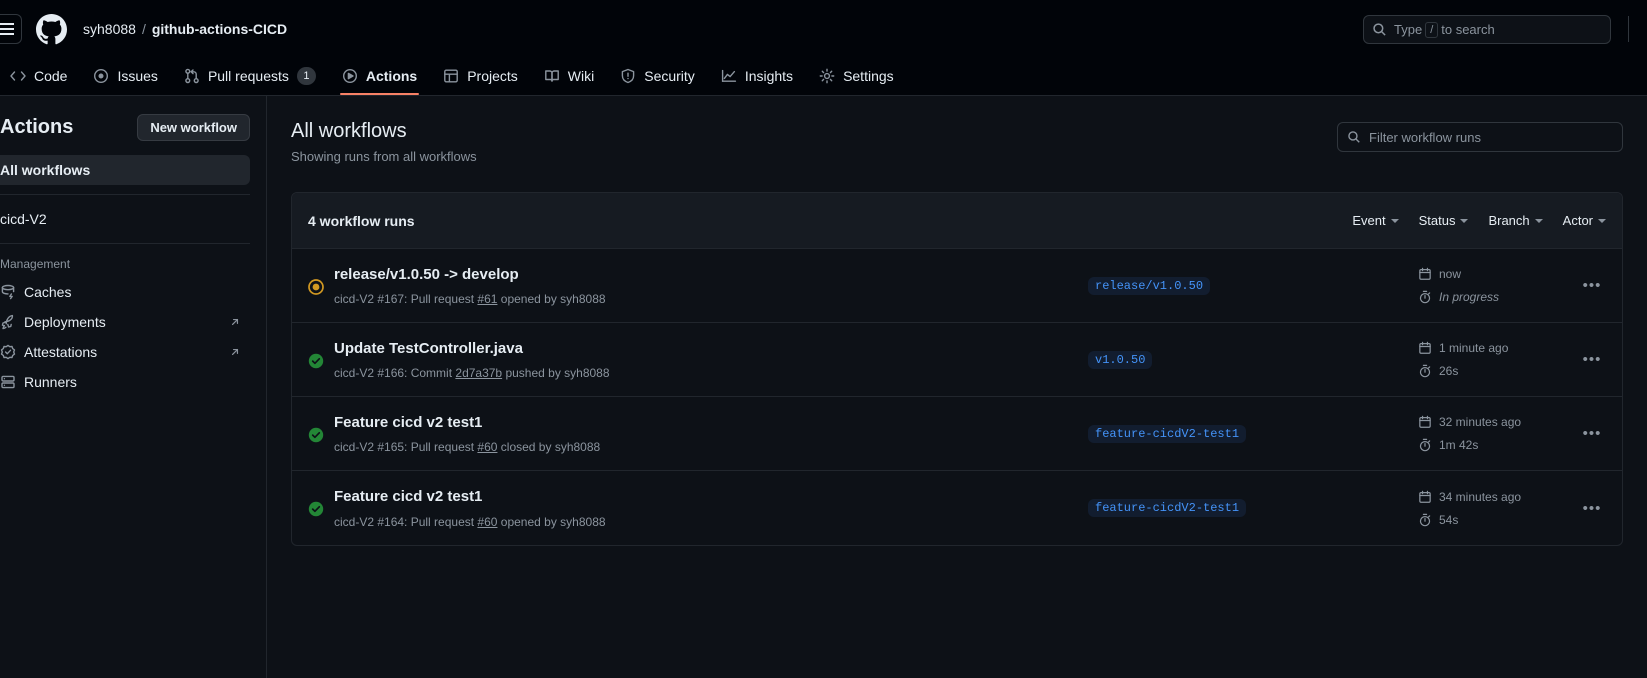 The height and width of the screenshot is (678, 1647). What do you see at coordinates (8, 352) in the screenshot?
I see `verified-icon` at bounding box center [8, 352].